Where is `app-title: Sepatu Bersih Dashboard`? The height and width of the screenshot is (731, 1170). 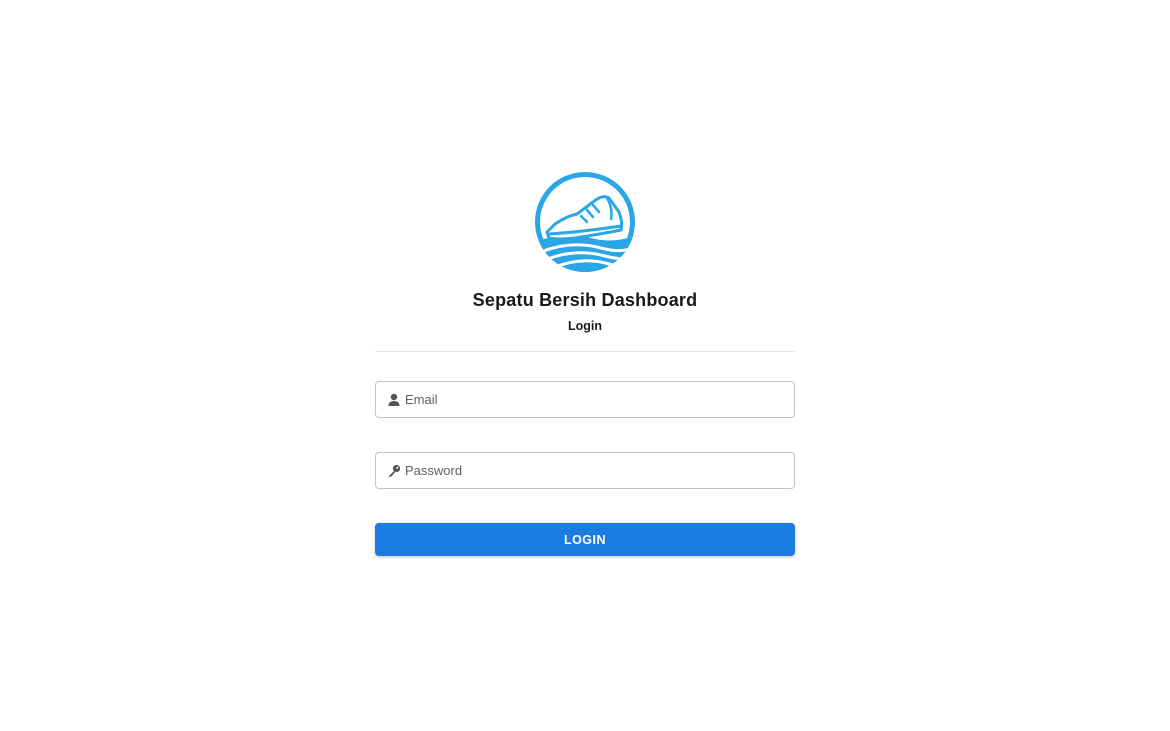 app-title: Sepatu Bersih Dashboard is located at coordinates (585, 300).